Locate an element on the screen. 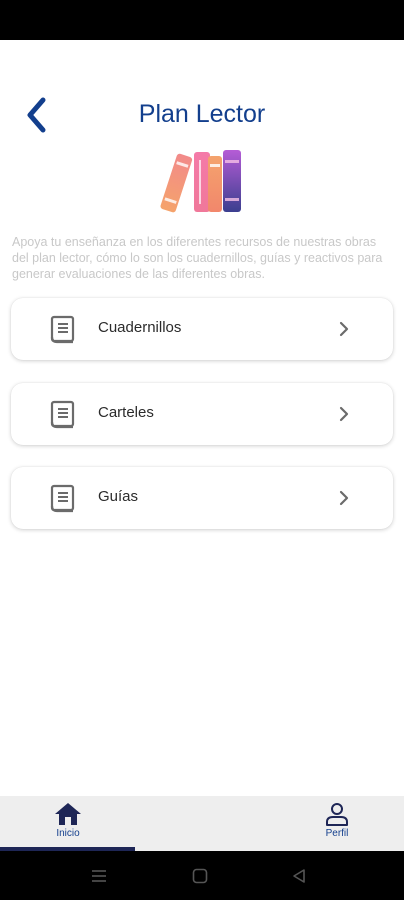 The width and height of the screenshot is (404, 900). header: Plan Lector is located at coordinates (202, 116).